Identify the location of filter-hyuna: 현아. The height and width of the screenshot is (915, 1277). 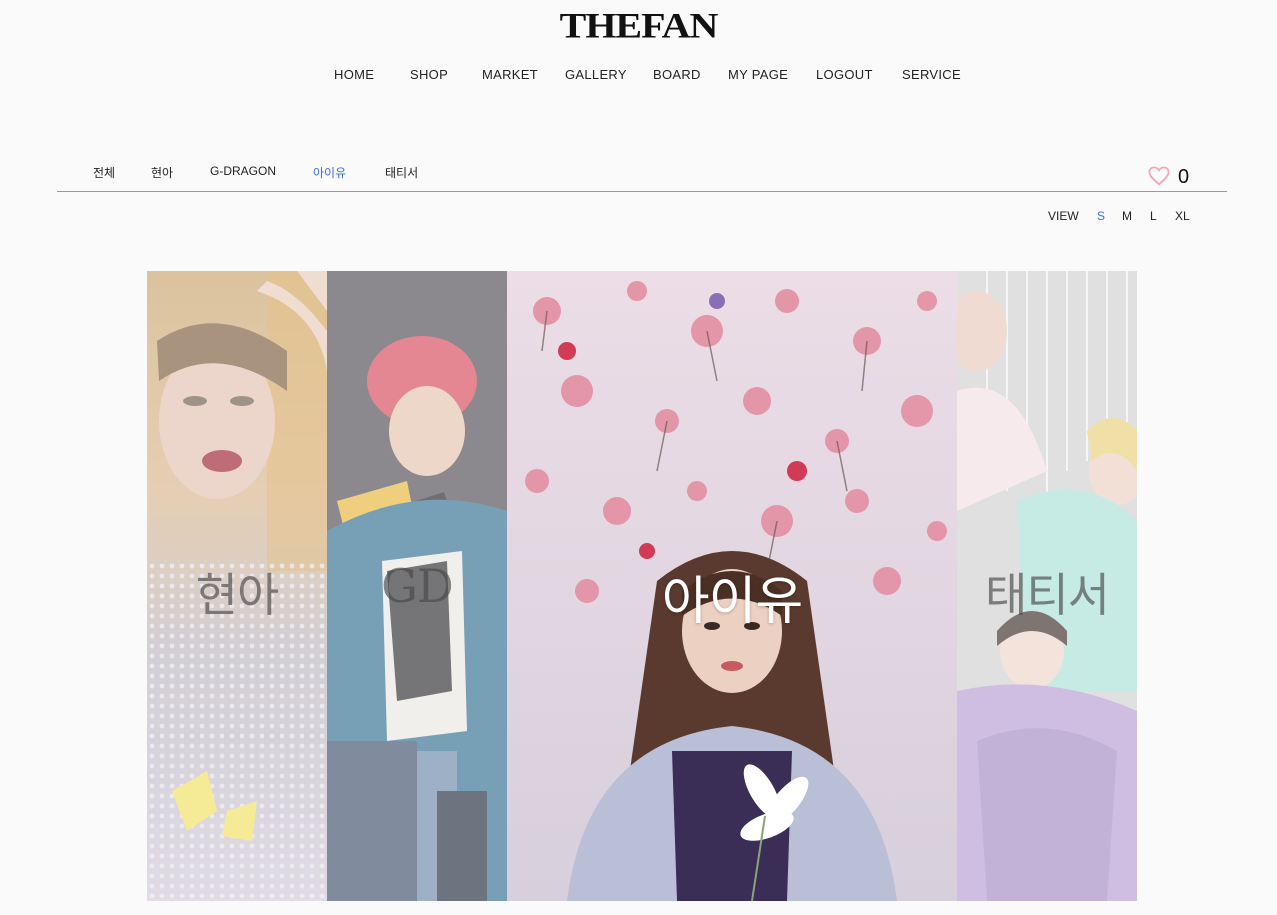
(162, 172).